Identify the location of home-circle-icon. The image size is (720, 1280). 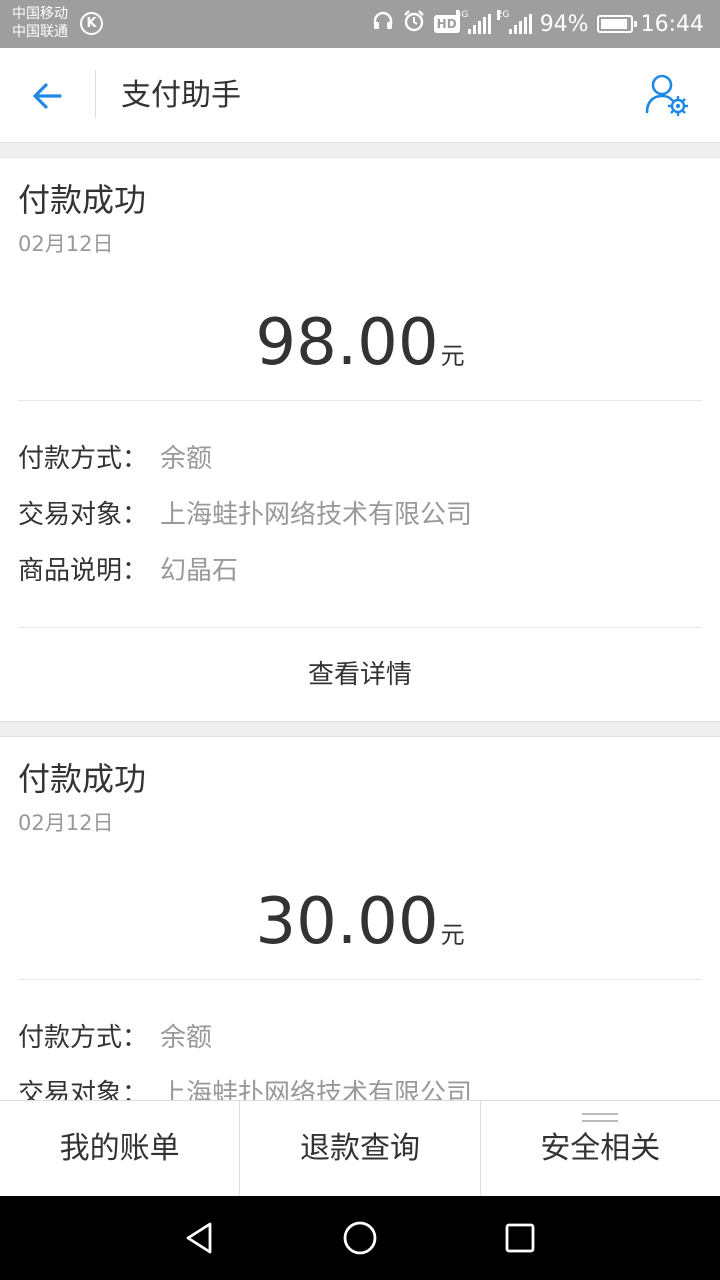
(360, 1238).